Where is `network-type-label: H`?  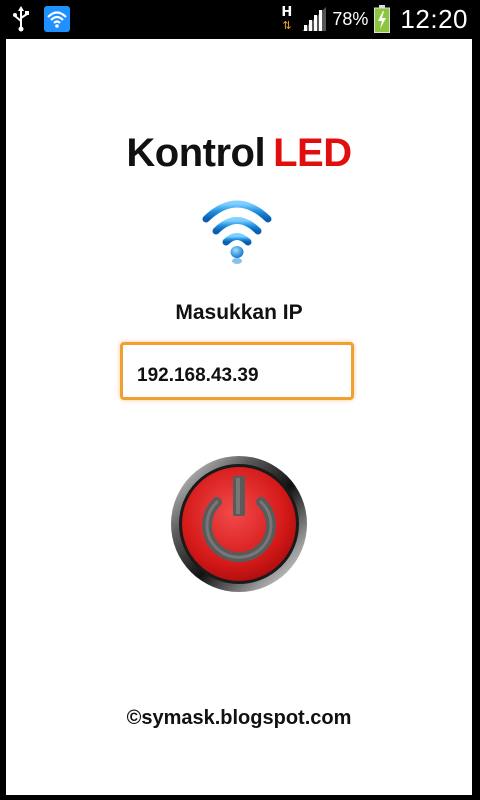
network-type-label: H is located at coordinates (287, 12).